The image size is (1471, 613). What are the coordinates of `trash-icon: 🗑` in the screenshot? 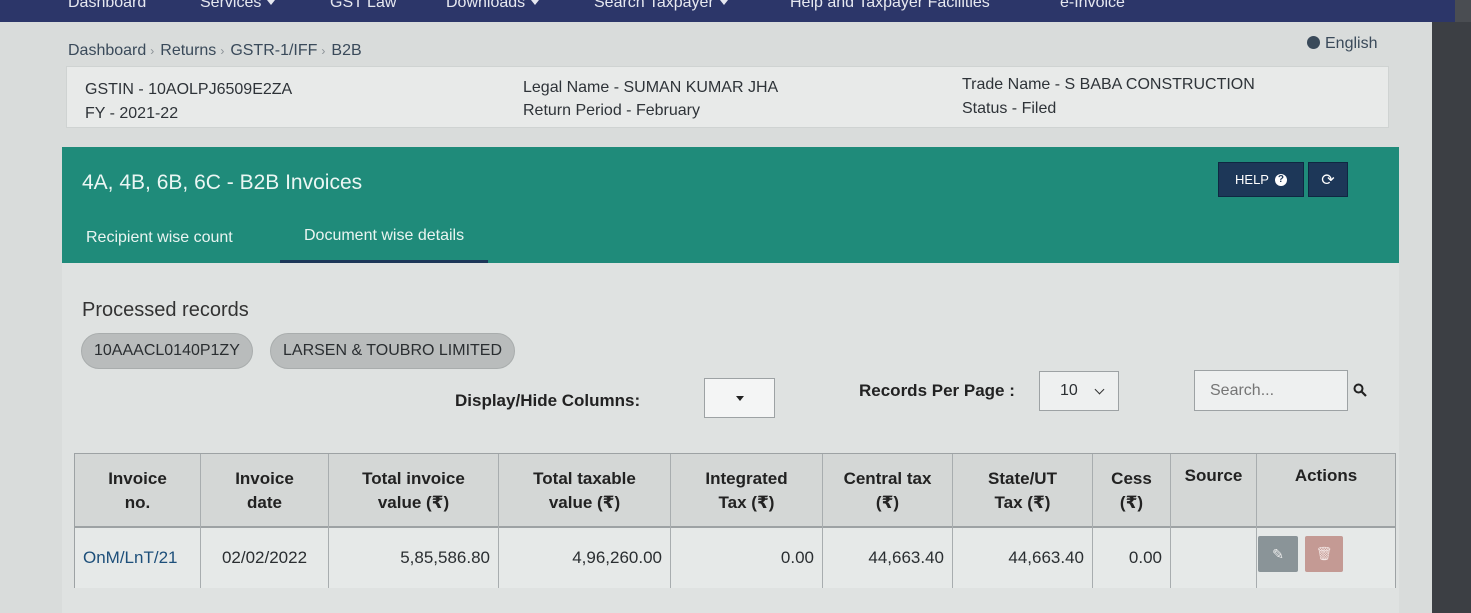 It's located at (1324, 553).